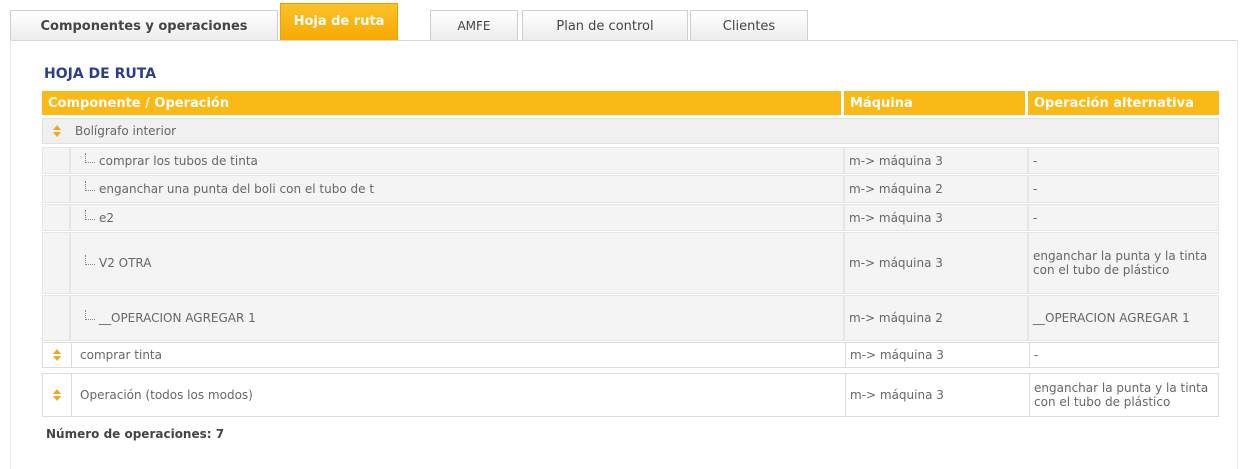  What do you see at coordinates (126, 131) in the screenshot?
I see `group-name: Bolígrafo interior` at bounding box center [126, 131].